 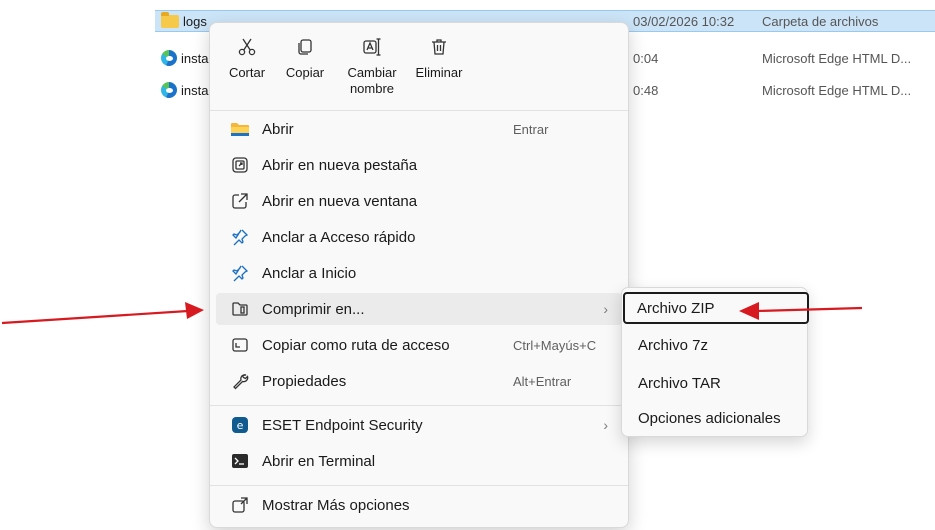 What do you see at coordinates (372, 88) in the screenshot?
I see `rename-label-line2: nombre` at bounding box center [372, 88].